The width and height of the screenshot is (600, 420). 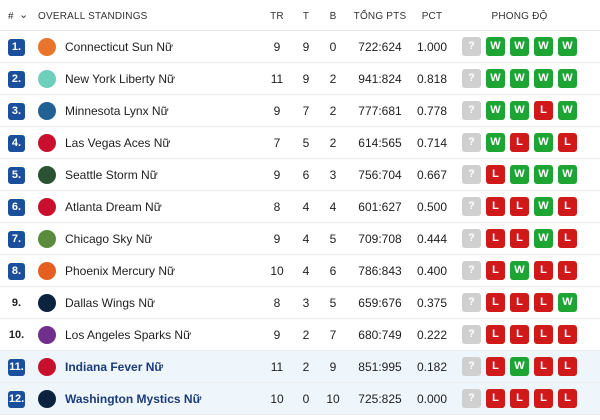 I want to click on table-row: 3. Minnesota Lynx Nữ 9 7 2 777:681 0.778? W W L W, so click(x=300, y=111).